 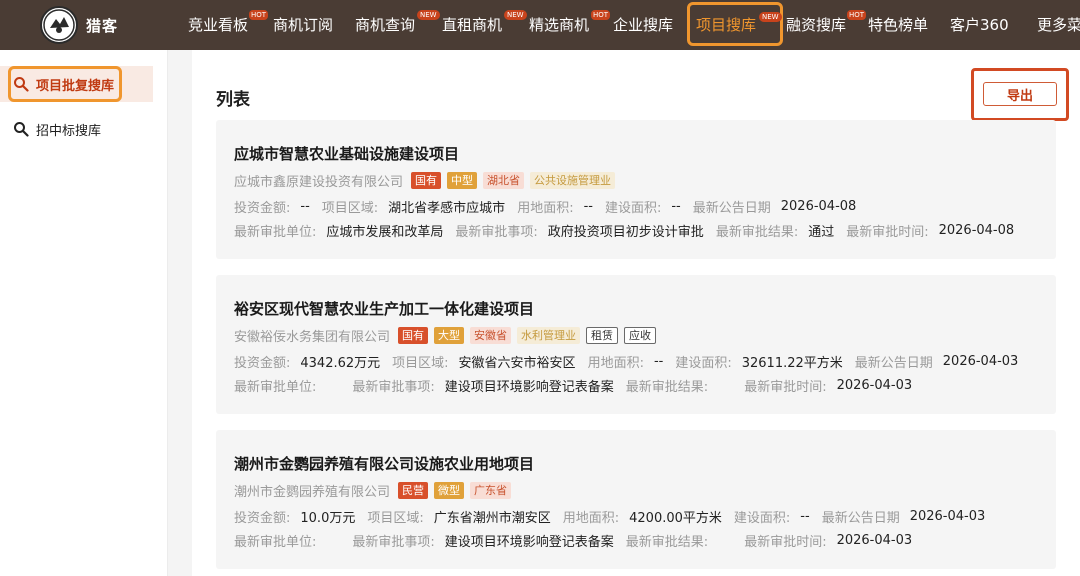 I want to click on nav-item-direct-lease: 直租商机, so click(x=472, y=25).